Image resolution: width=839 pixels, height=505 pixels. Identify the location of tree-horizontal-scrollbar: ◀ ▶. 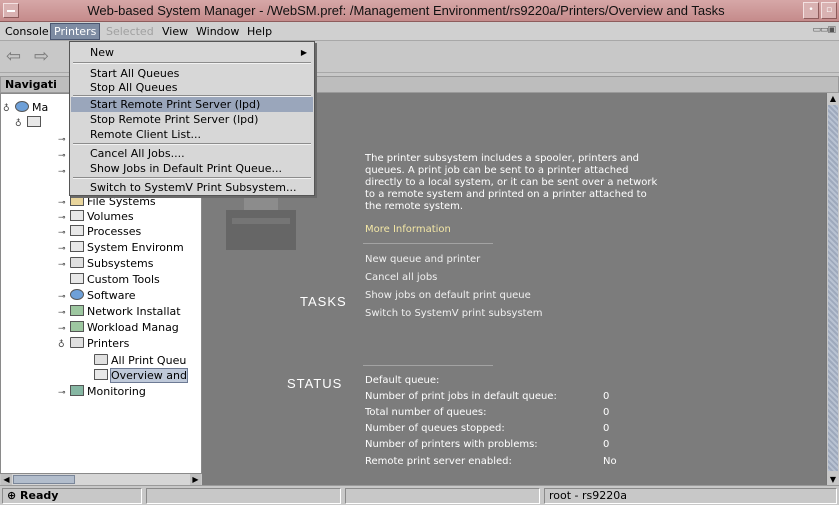
(101, 479).